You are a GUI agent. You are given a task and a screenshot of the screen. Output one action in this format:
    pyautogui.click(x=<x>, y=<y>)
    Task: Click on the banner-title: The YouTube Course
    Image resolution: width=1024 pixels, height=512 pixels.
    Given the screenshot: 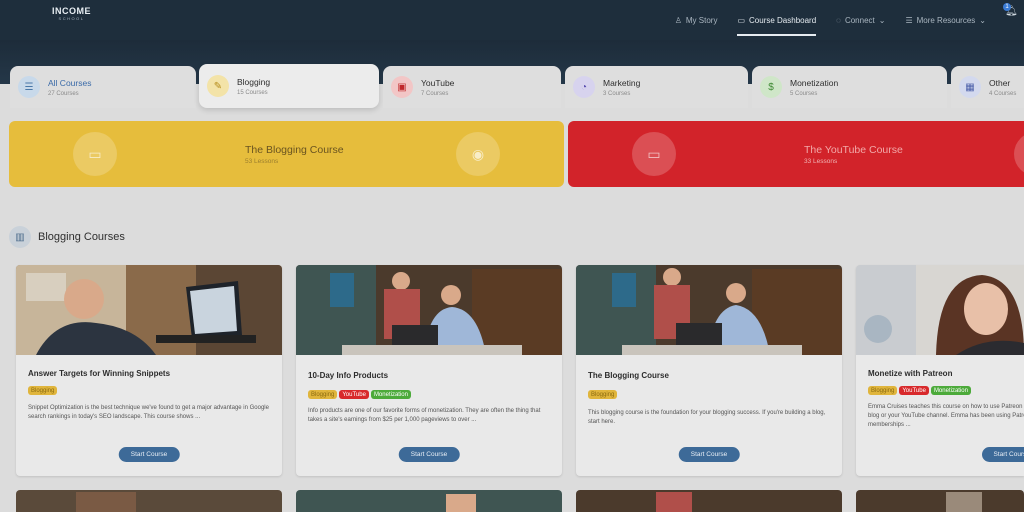 What is the action you would take?
    pyautogui.click(x=853, y=150)
    